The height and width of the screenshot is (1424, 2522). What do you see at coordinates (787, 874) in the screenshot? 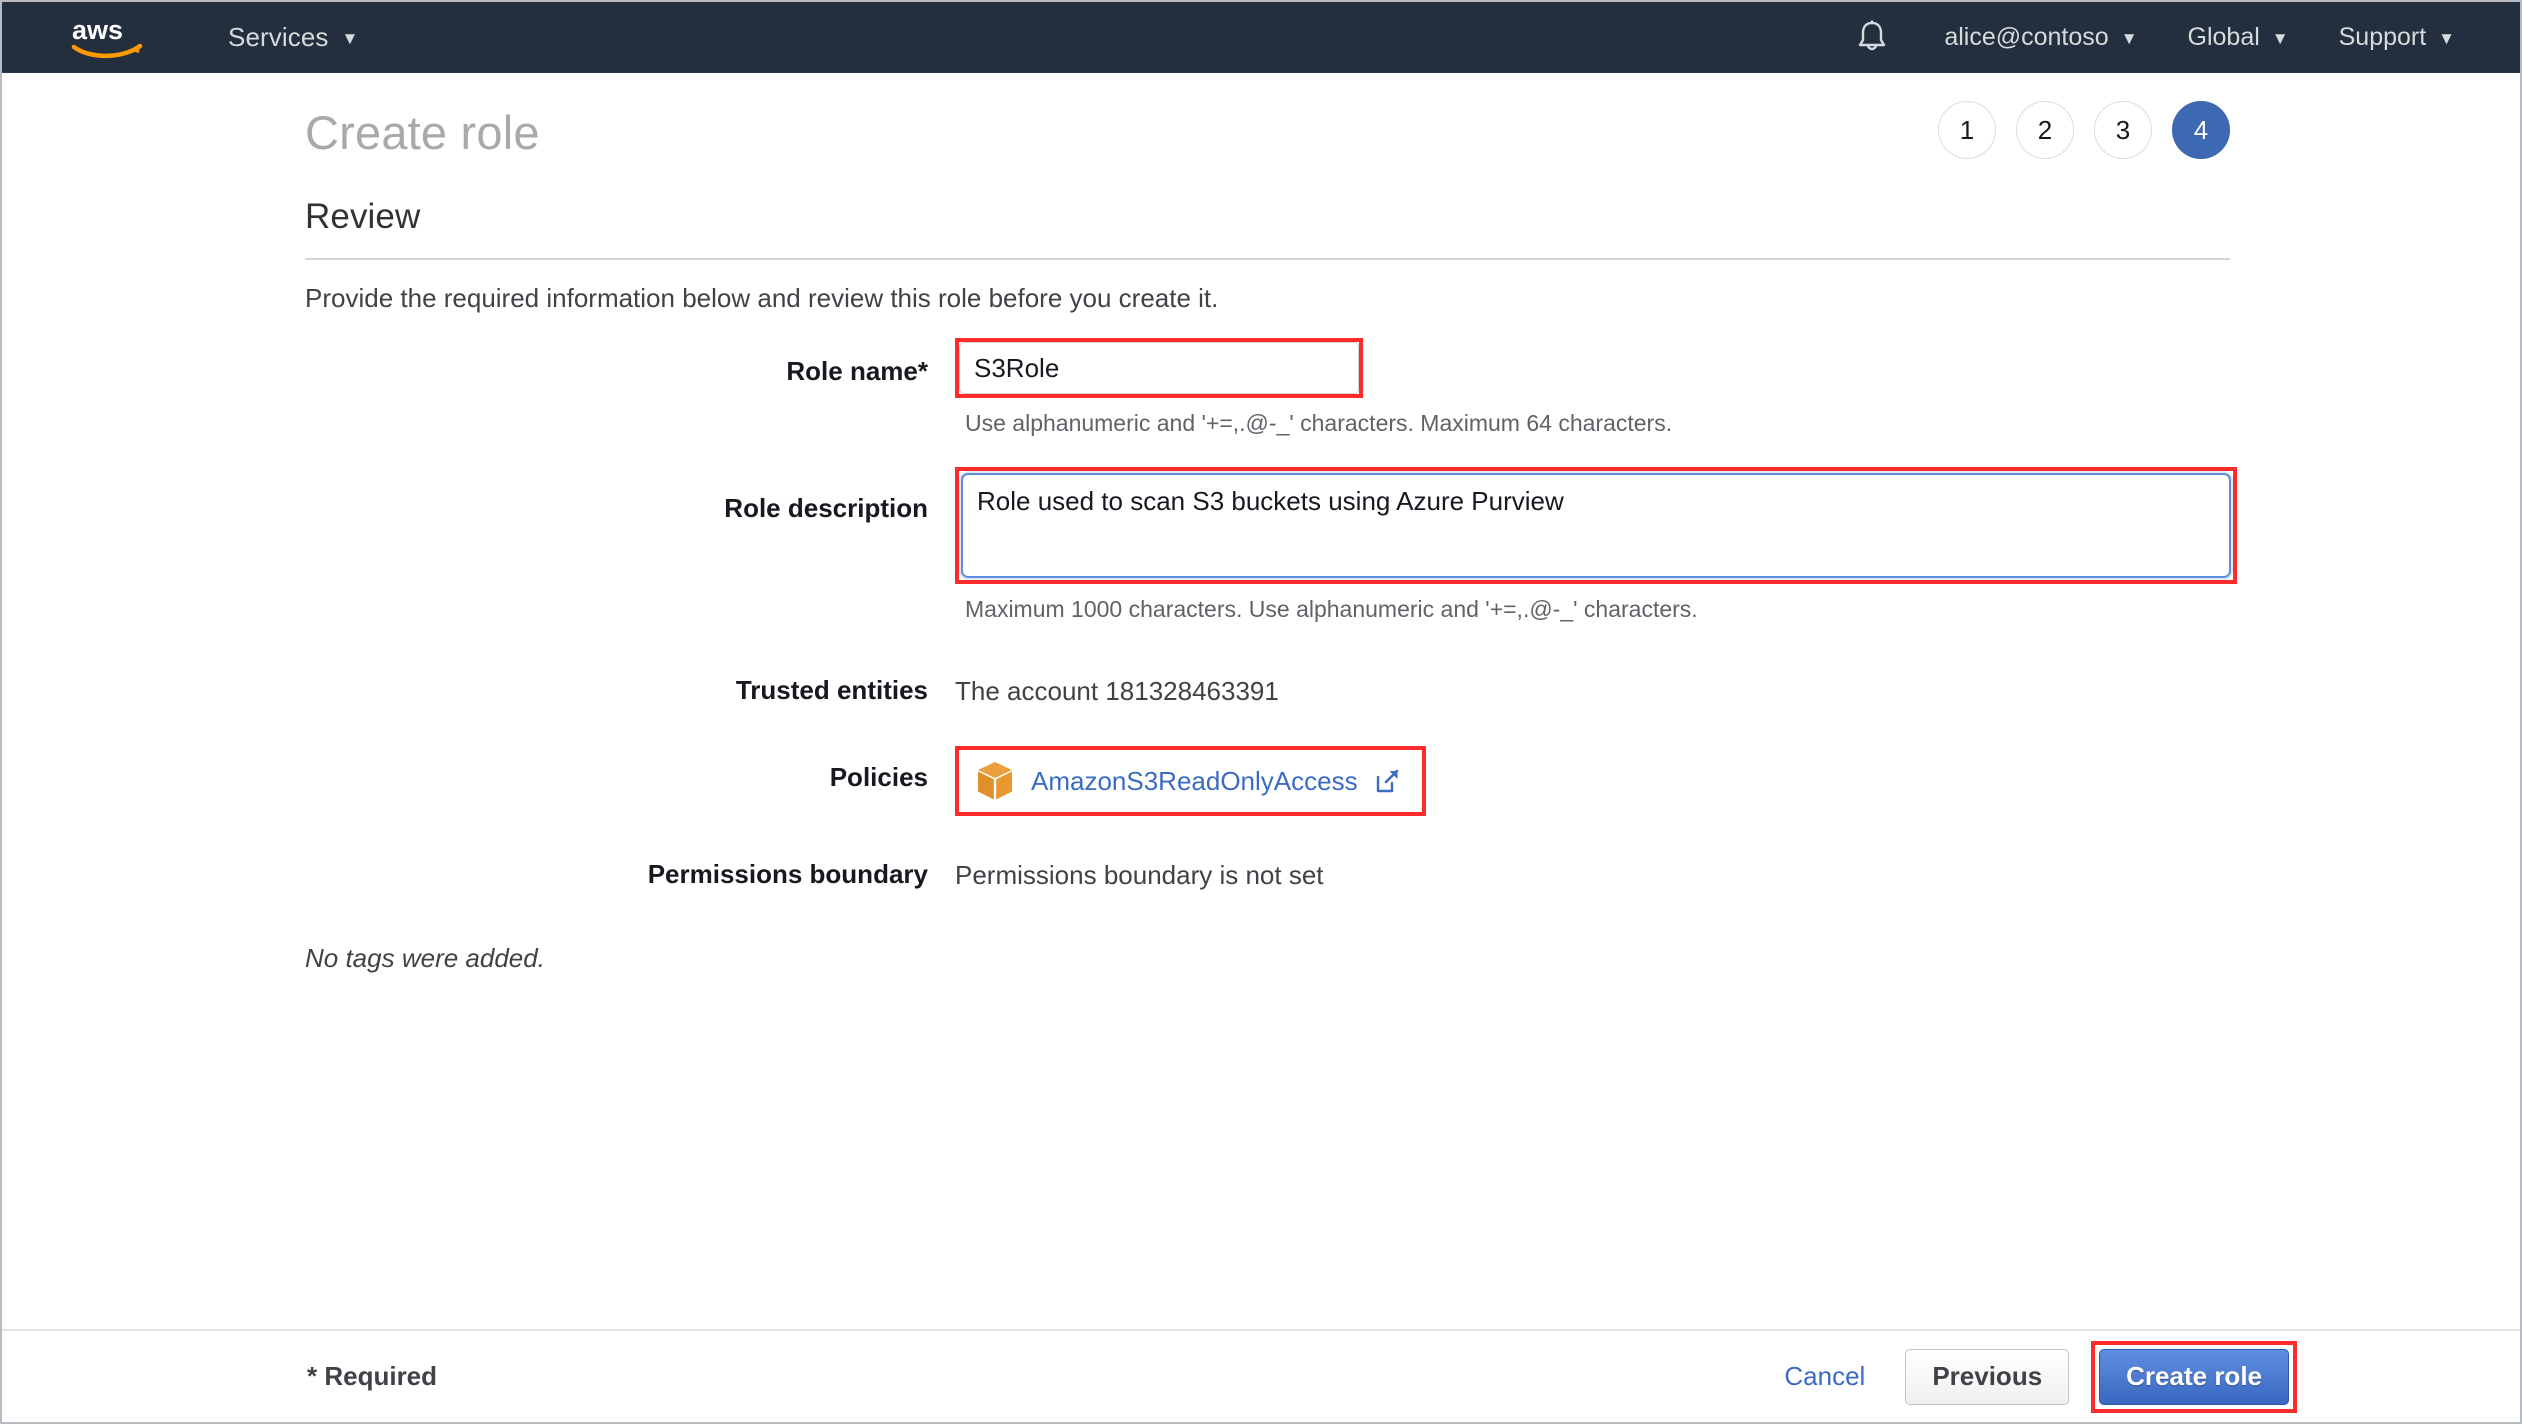
I see `permissions-boundary-label: Permissions boundary` at bounding box center [787, 874].